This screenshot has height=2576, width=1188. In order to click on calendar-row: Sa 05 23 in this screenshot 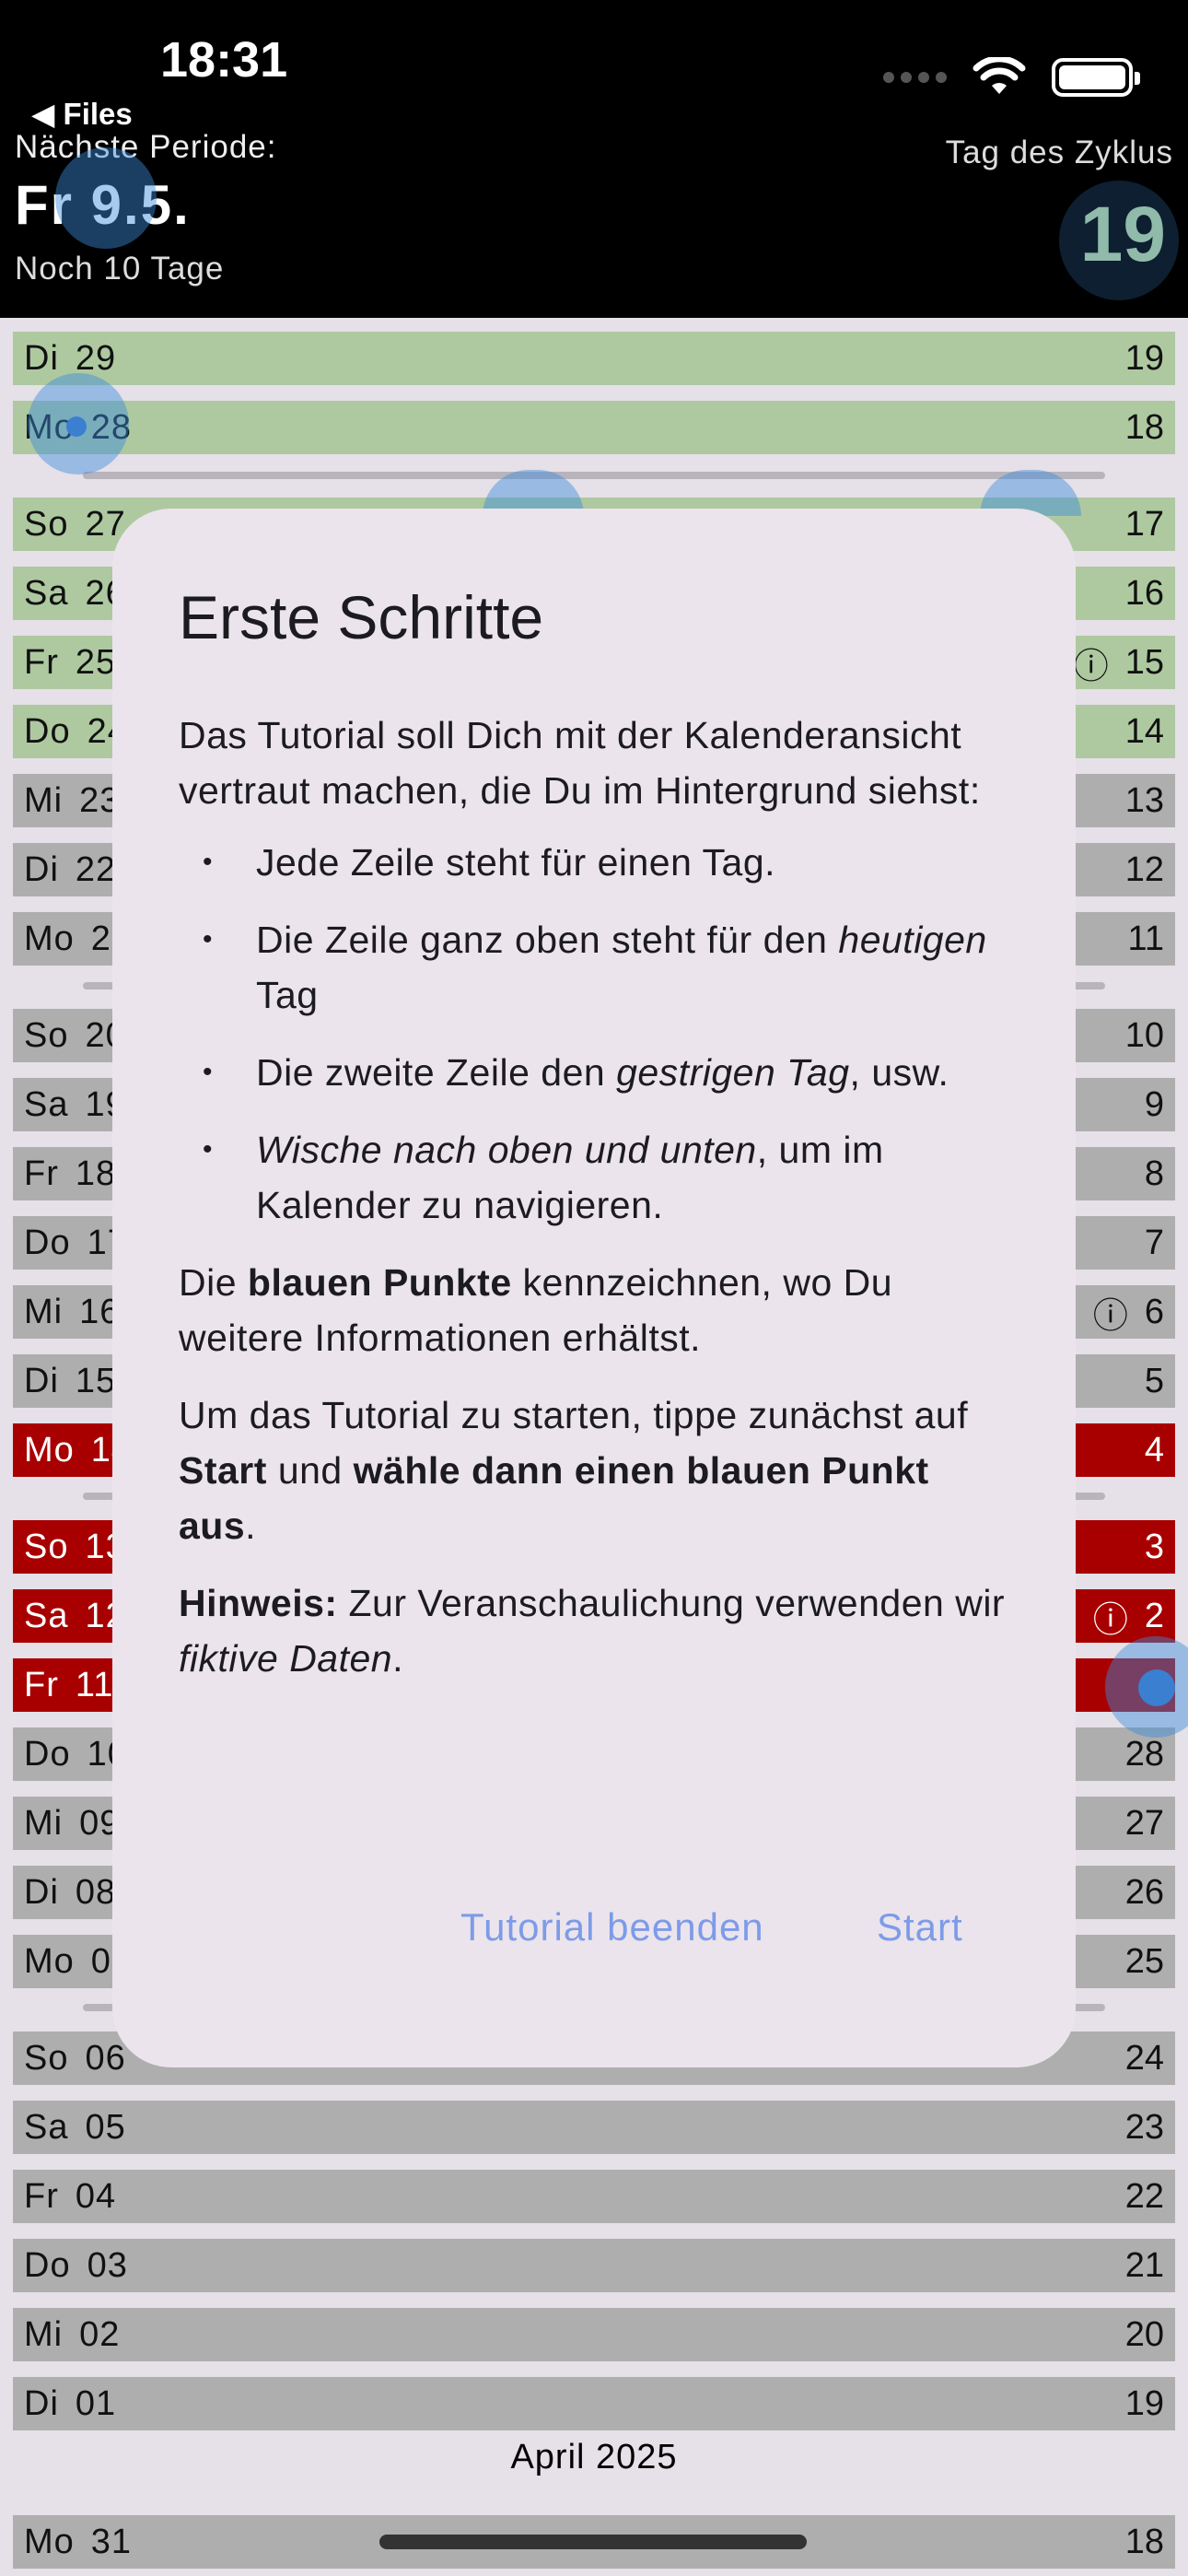, I will do `click(594, 2127)`.